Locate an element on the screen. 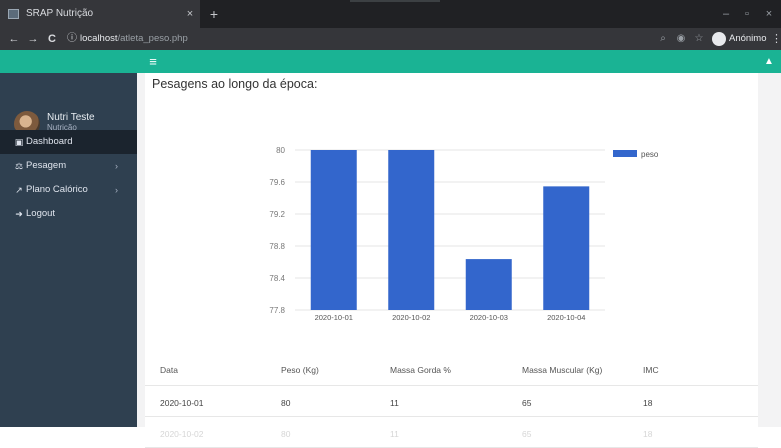 This screenshot has width=781, height=448. sidebar-item-plano-calorico: ↗ Plano Calórico › is located at coordinates (68, 190).